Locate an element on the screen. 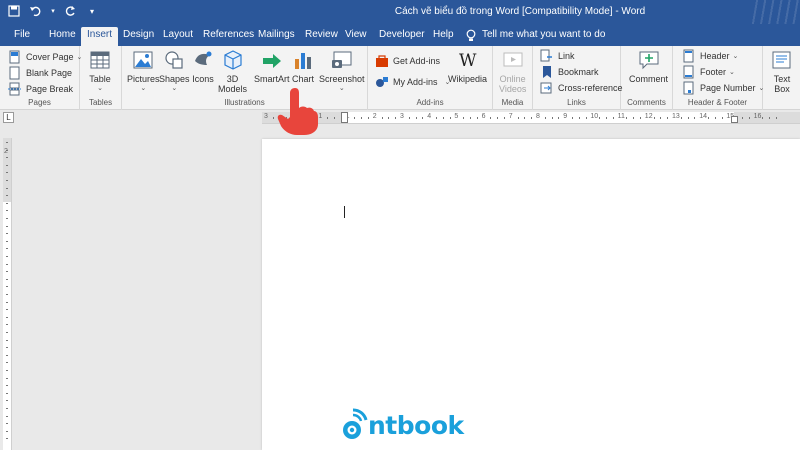 The height and width of the screenshot is (450, 800). hand-pointer-icon is located at coordinates (297, 111).